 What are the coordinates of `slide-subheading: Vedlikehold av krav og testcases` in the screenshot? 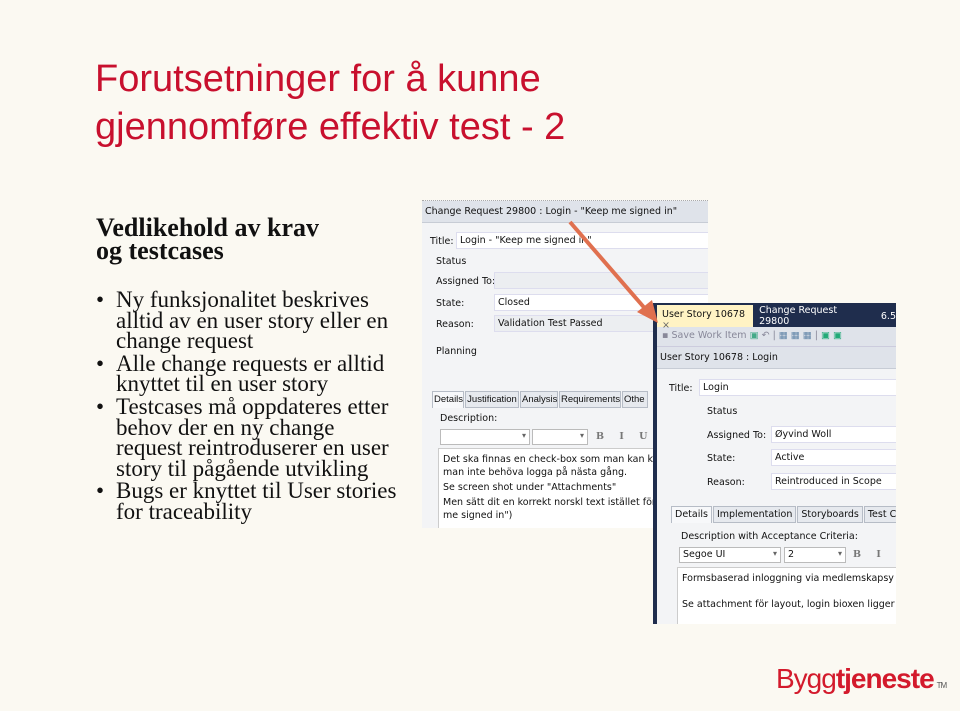 It's located at (207, 240).